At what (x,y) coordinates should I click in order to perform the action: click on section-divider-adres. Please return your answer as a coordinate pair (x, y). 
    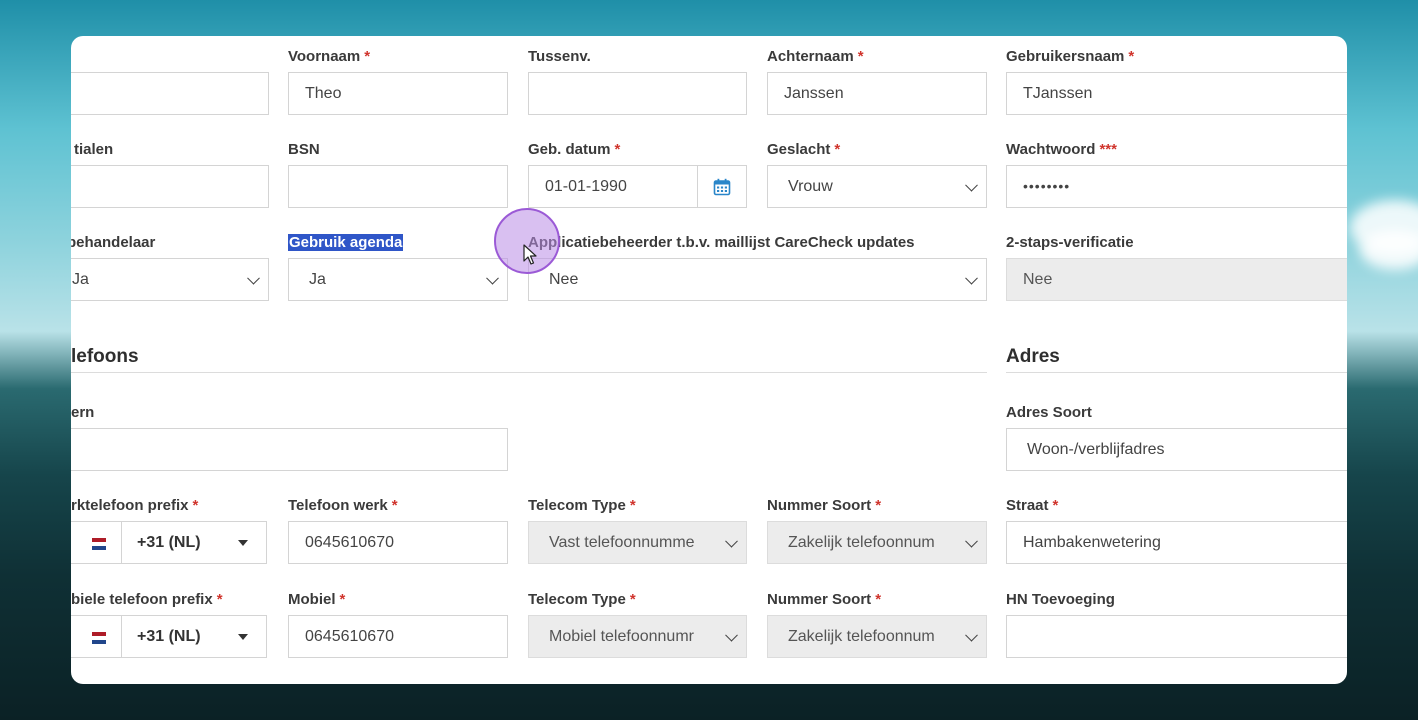
    Looking at the image, I should click on (1176, 372).